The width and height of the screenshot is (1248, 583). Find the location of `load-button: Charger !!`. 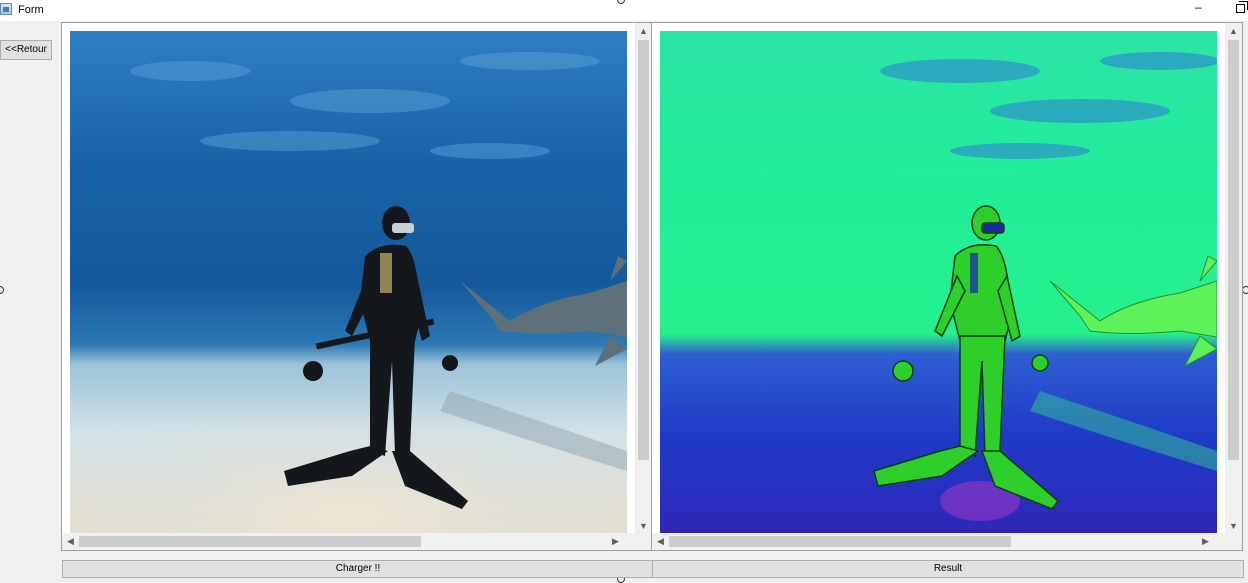

load-button: Charger !! is located at coordinates (358, 569).